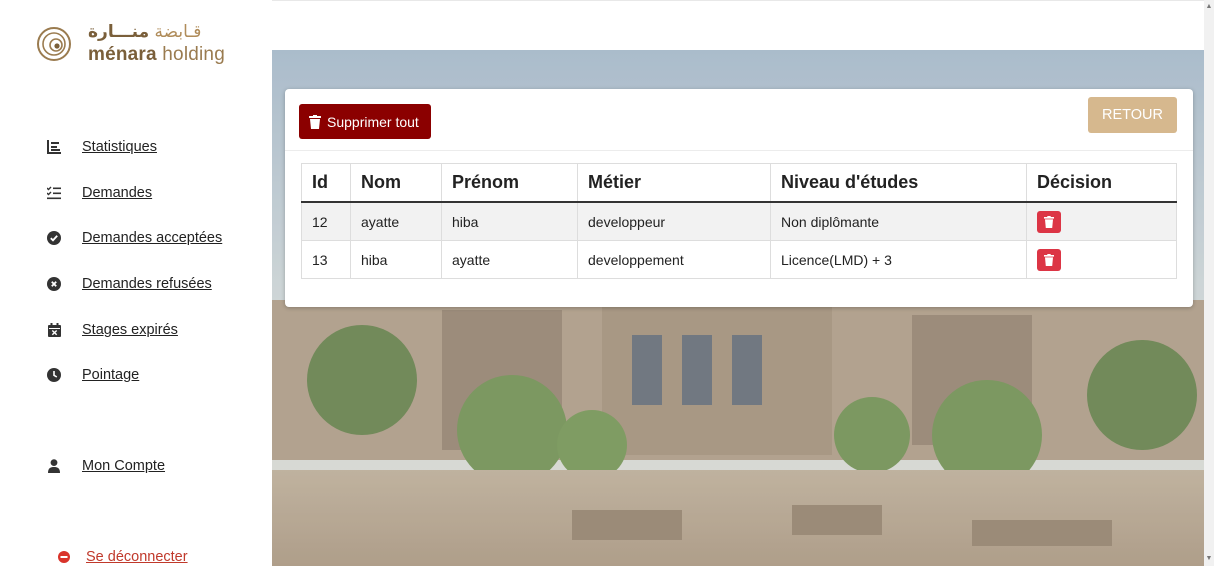 The height and width of the screenshot is (569, 1214). What do you see at coordinates (738, 25) in the screenshot?
I see `top-bar` at bounding box center [738, 25].